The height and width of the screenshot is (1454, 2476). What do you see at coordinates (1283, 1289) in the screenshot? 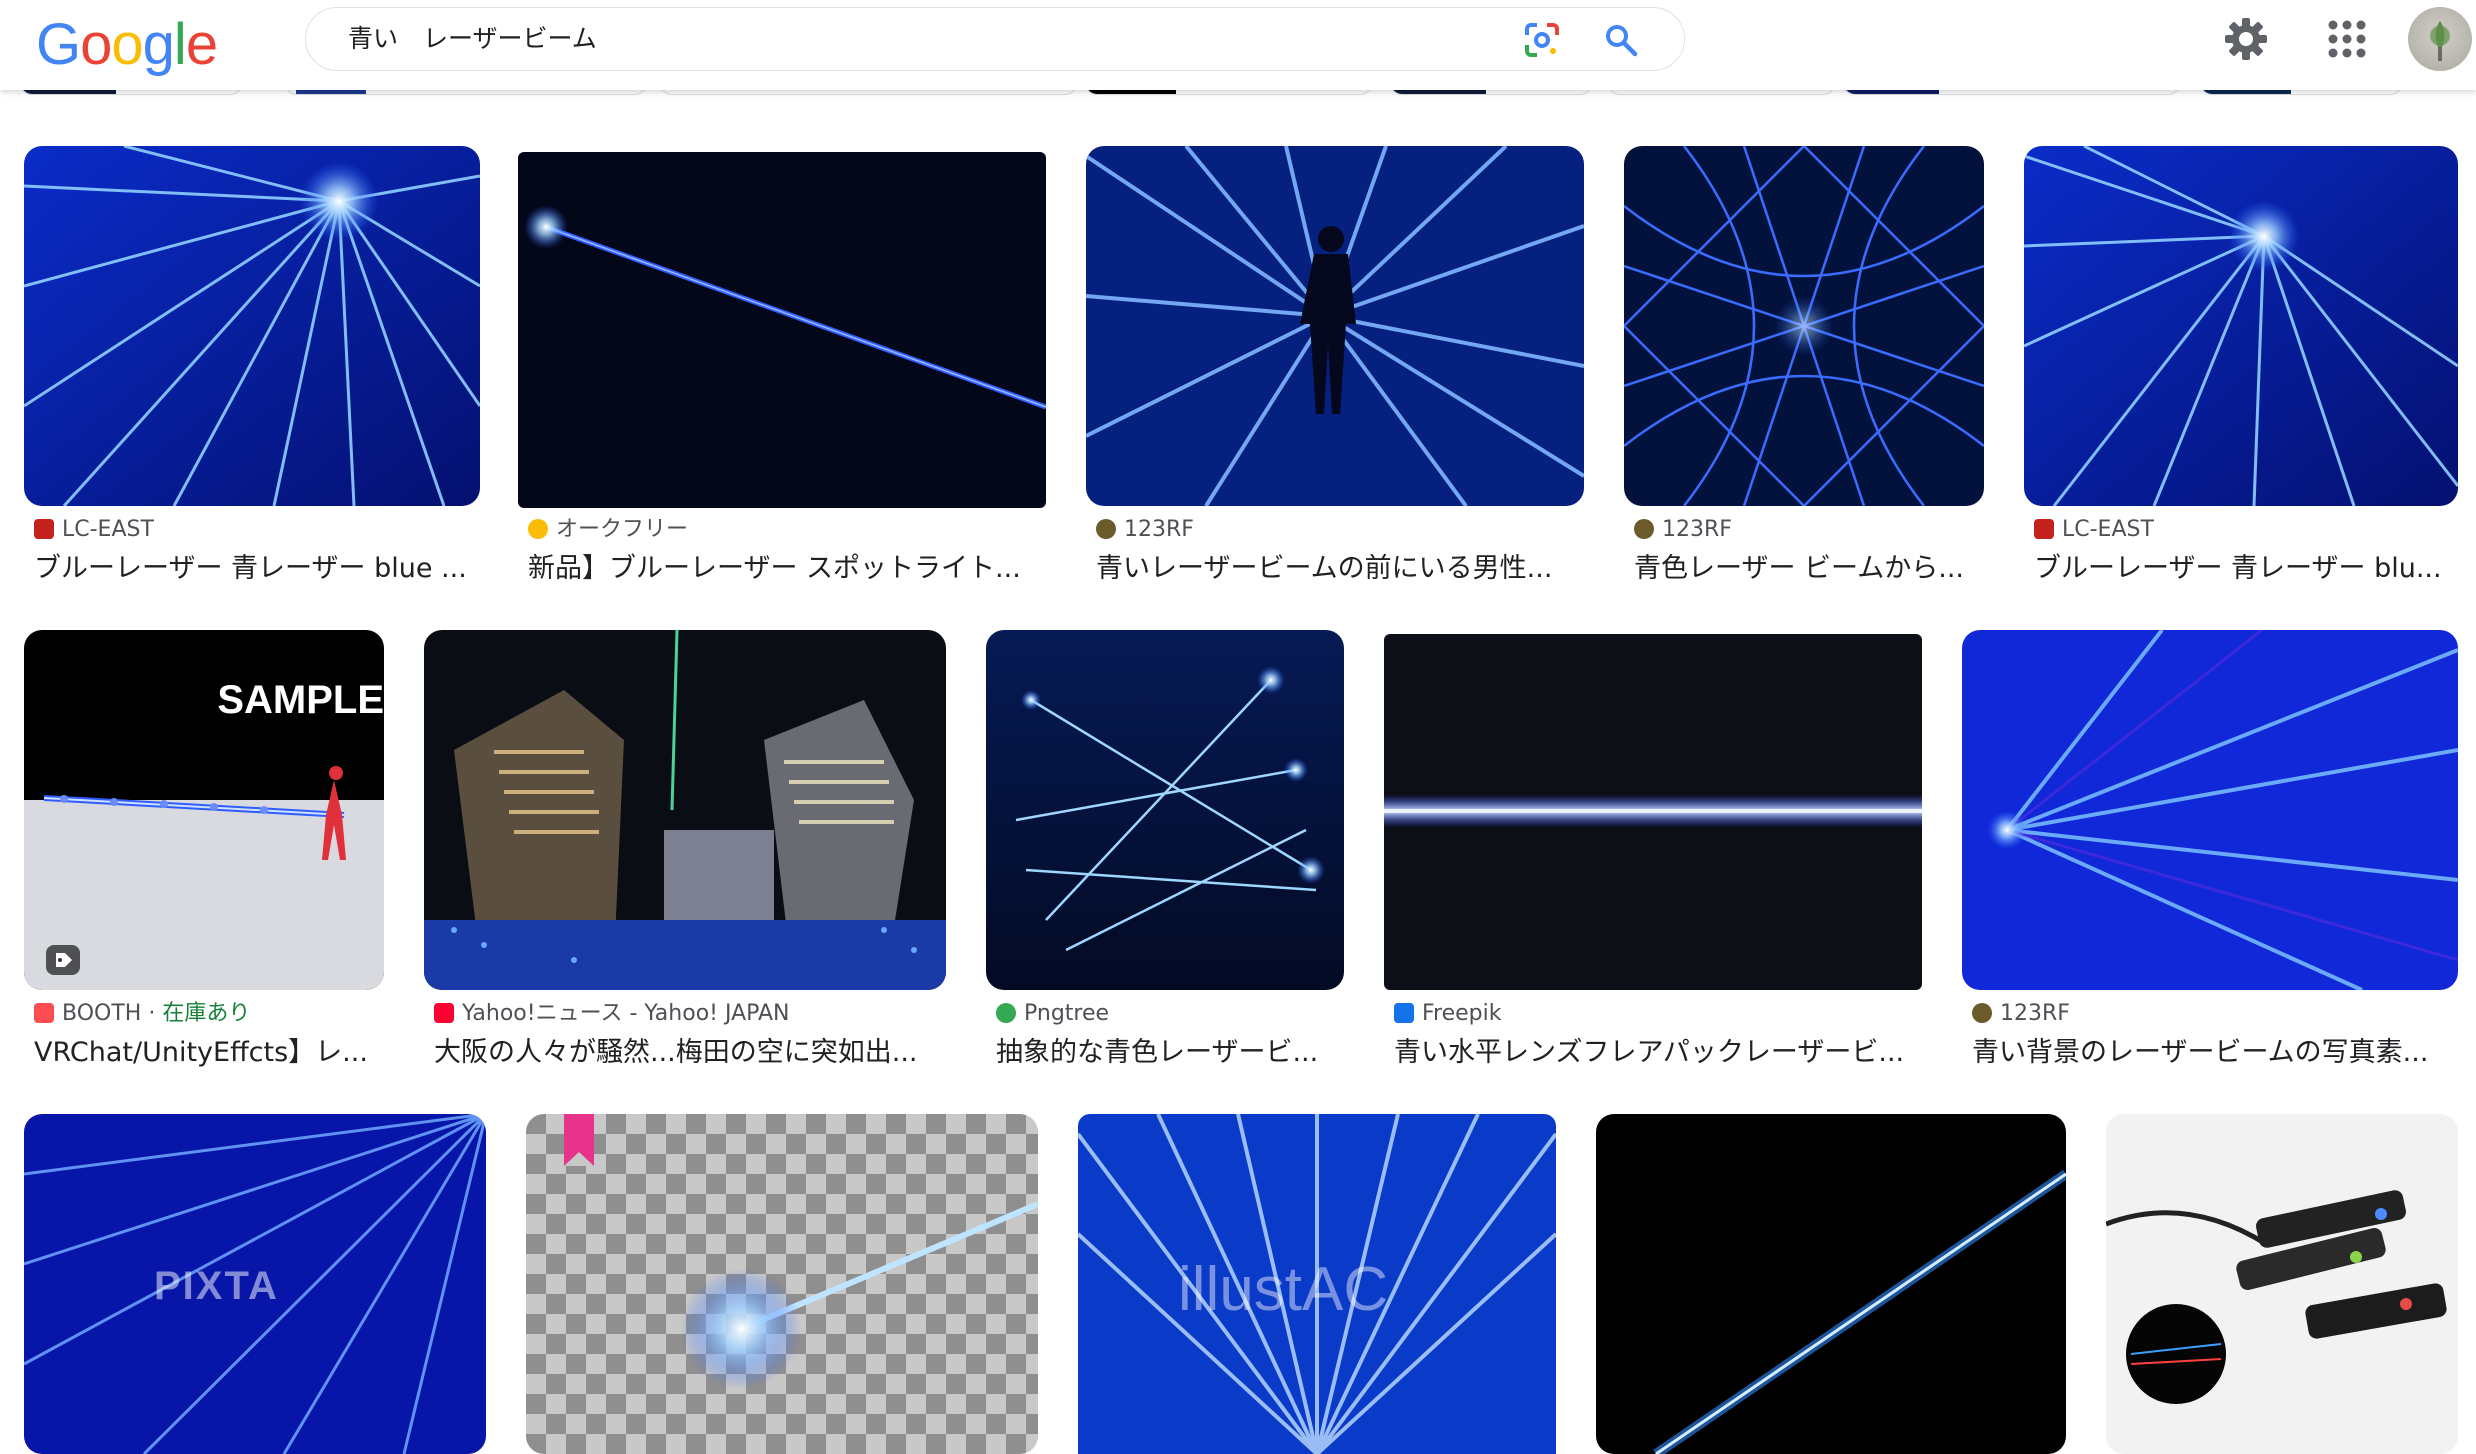
I see `illustac-watermark: illustAC` at bounding box center [1283, 1289].